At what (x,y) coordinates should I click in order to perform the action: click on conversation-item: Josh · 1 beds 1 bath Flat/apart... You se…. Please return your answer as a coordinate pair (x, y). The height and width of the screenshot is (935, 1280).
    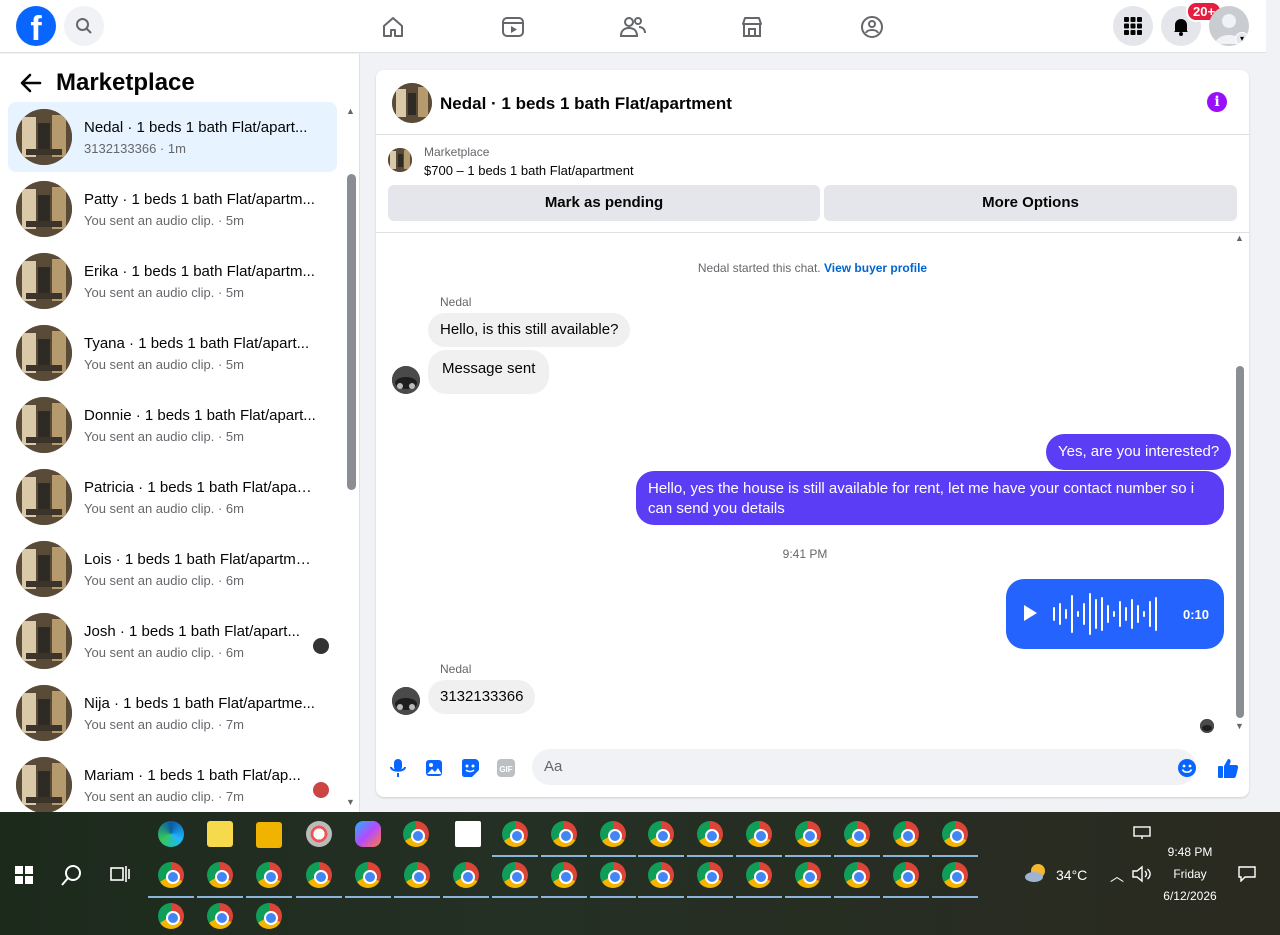
    Looking at the image, I should click on (172, 641).